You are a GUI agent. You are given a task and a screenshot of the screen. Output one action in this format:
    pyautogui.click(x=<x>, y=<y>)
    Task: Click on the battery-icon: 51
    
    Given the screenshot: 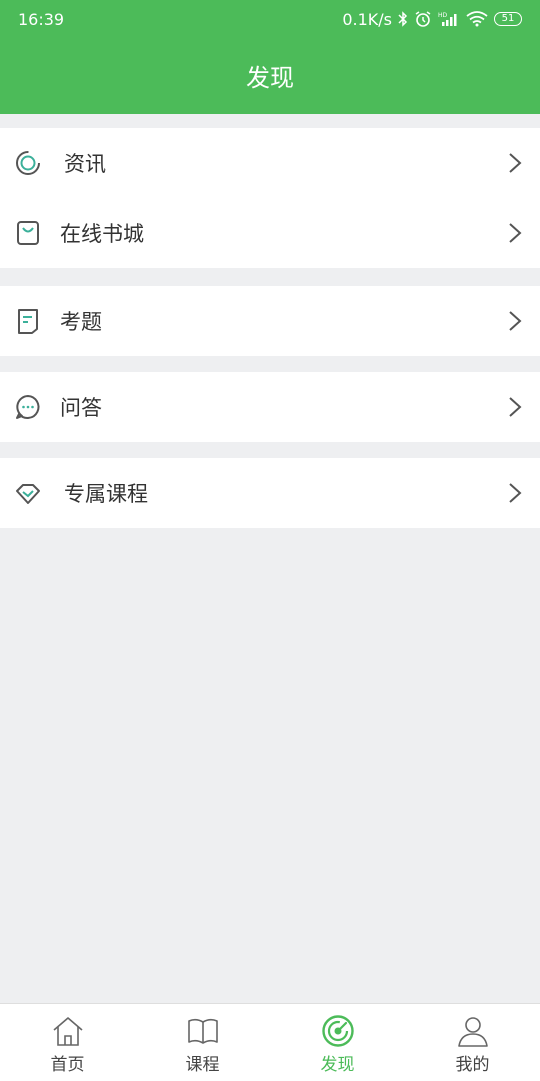 What is the action you would take?
    pyautogui.click(x=508, y=19)
    